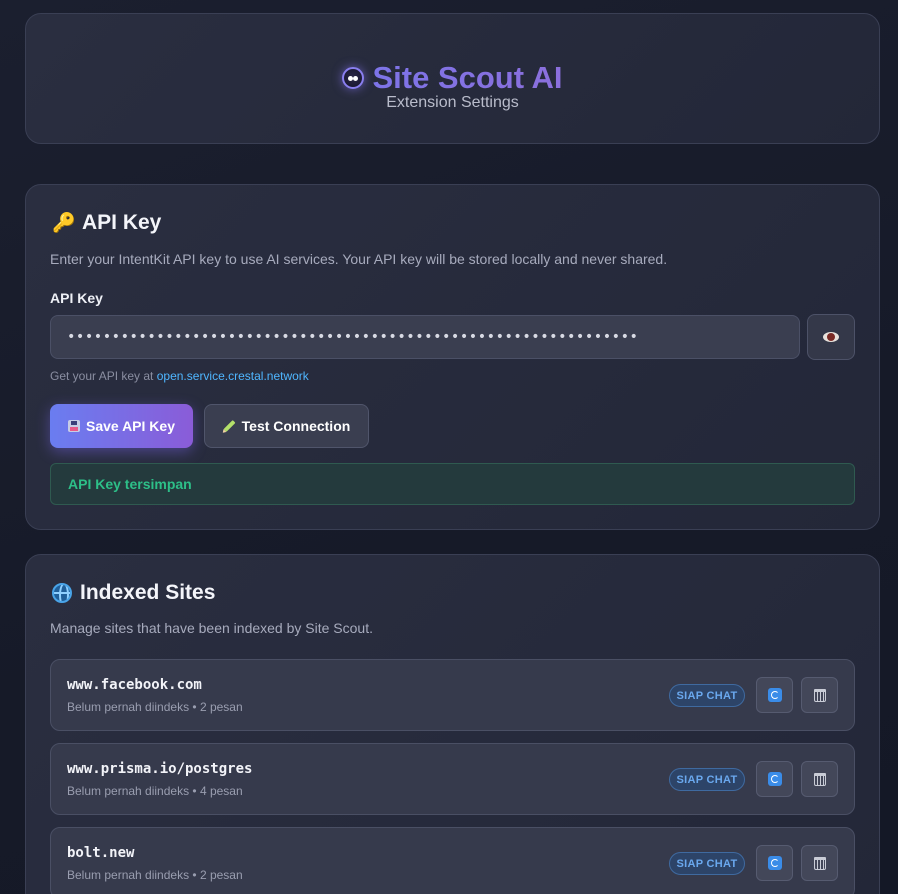 This screenshot has height=894, width=898. I want to click on header-card: Site Scout AI Extension Settings, so click(452, 78).